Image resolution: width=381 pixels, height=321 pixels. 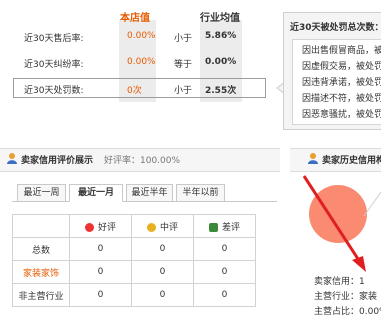 I want to click on dispute-rate-store: 0.00%, so click(x=141, y=62).